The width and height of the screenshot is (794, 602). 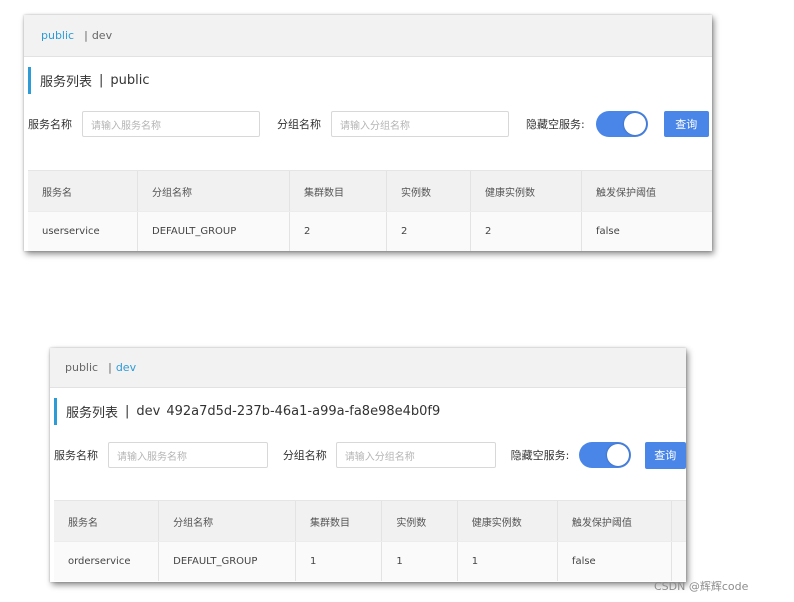 I want to click on cell-instance-count: 2, so click(x=429, y=231).